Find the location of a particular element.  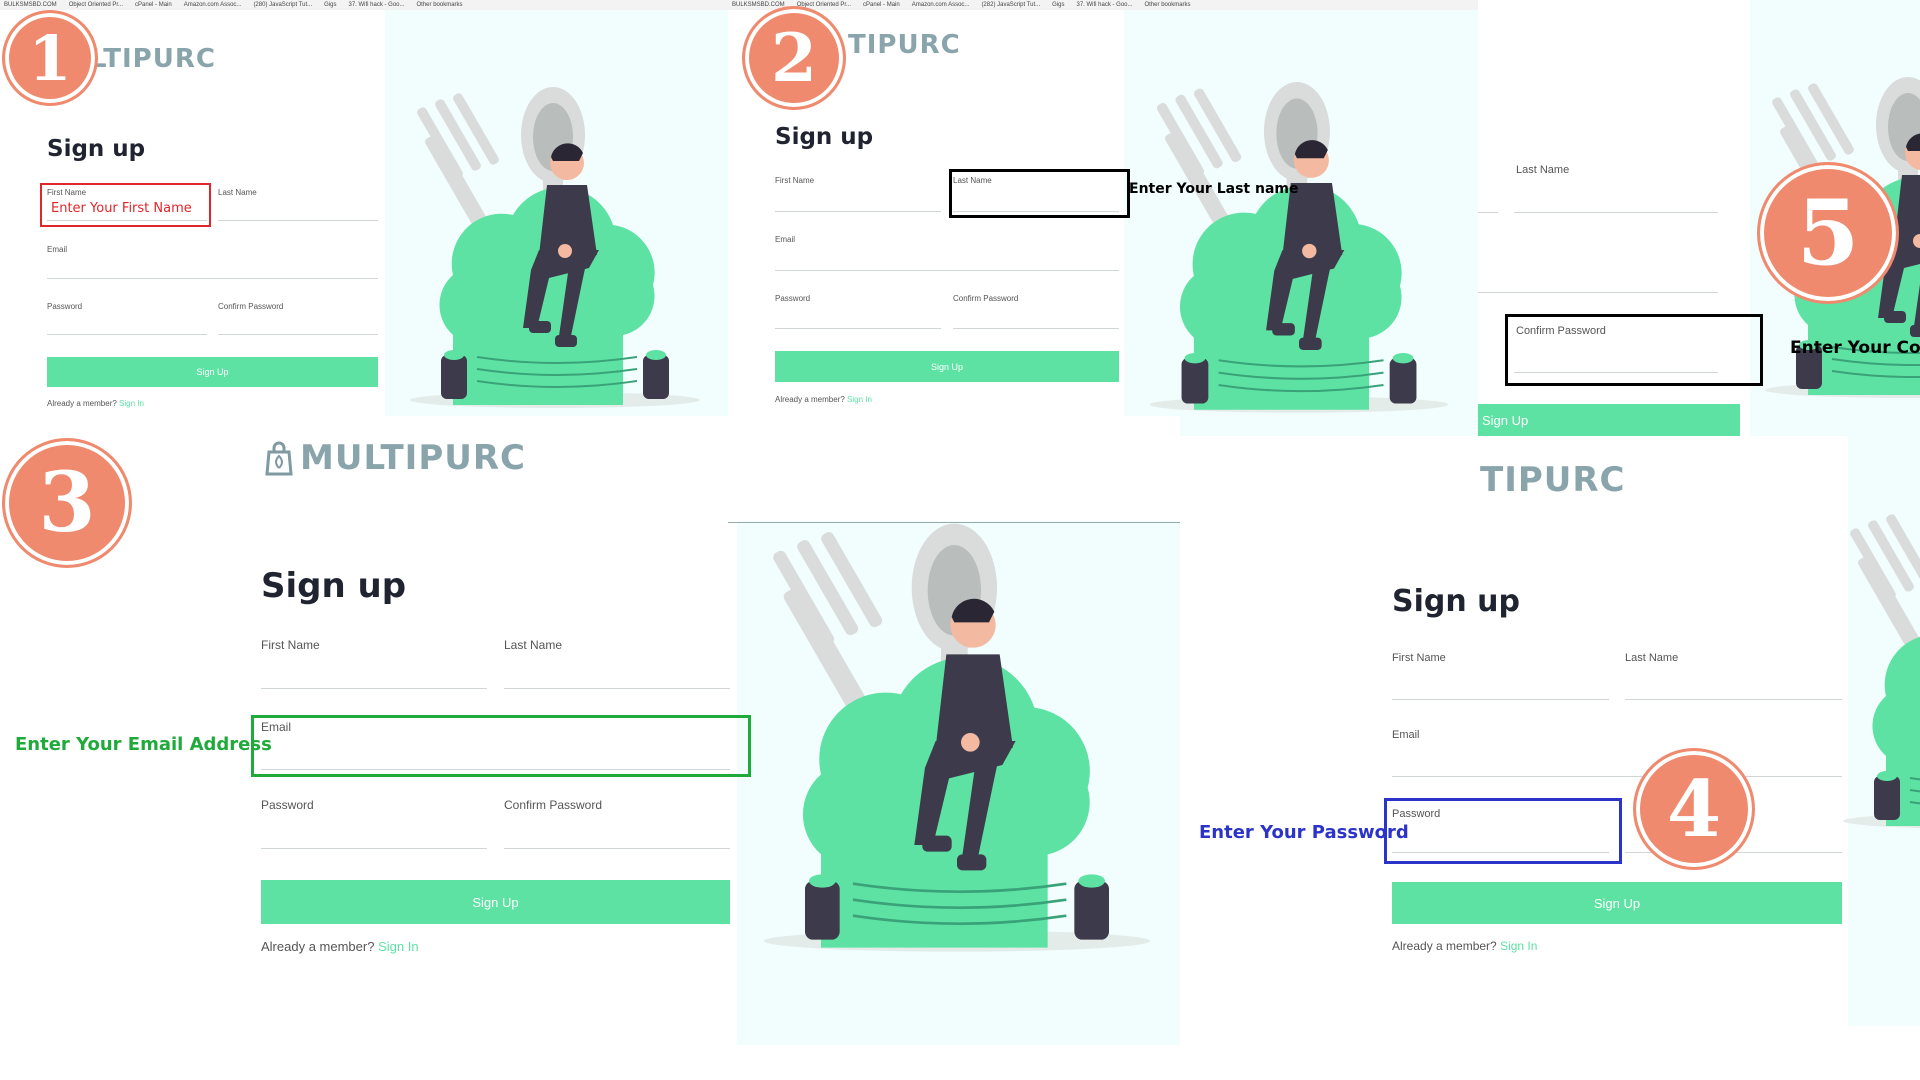

last-name-hint: Enter Your Last name is located at coordinates (1214, 189).